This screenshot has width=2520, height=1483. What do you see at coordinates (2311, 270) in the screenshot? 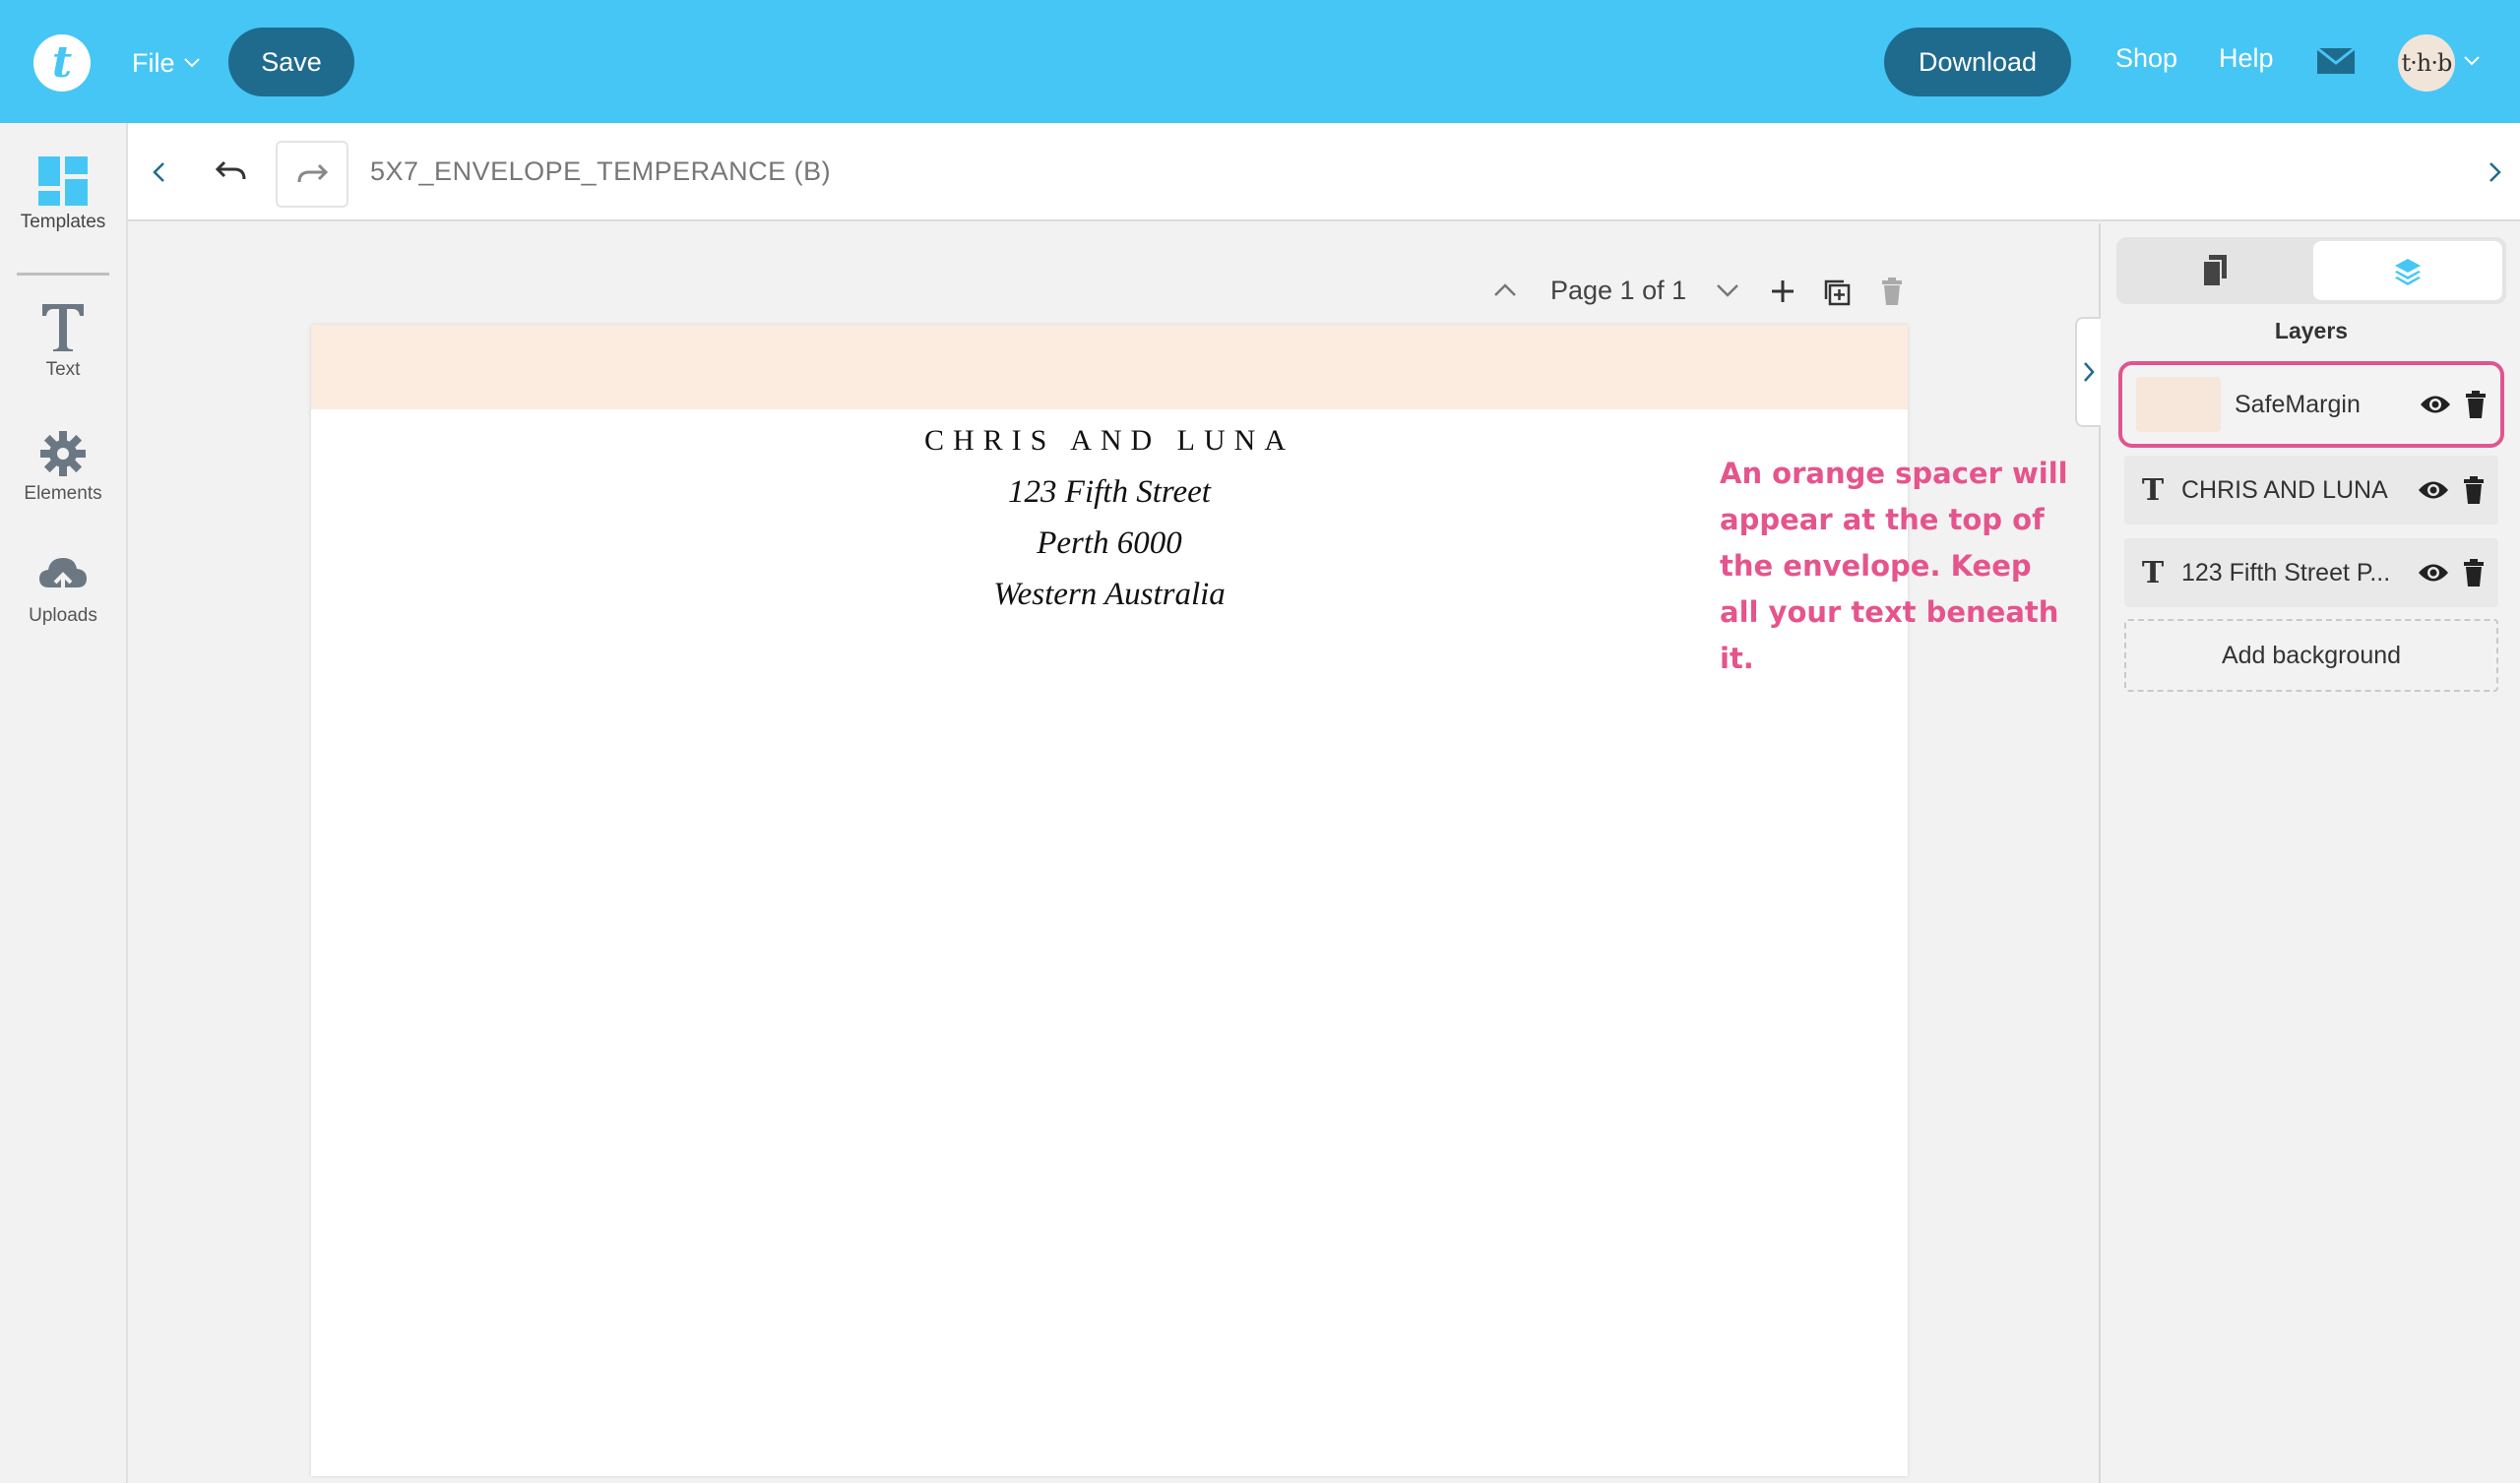
I see `panel-tabs` at bounding box center [2311, 270].